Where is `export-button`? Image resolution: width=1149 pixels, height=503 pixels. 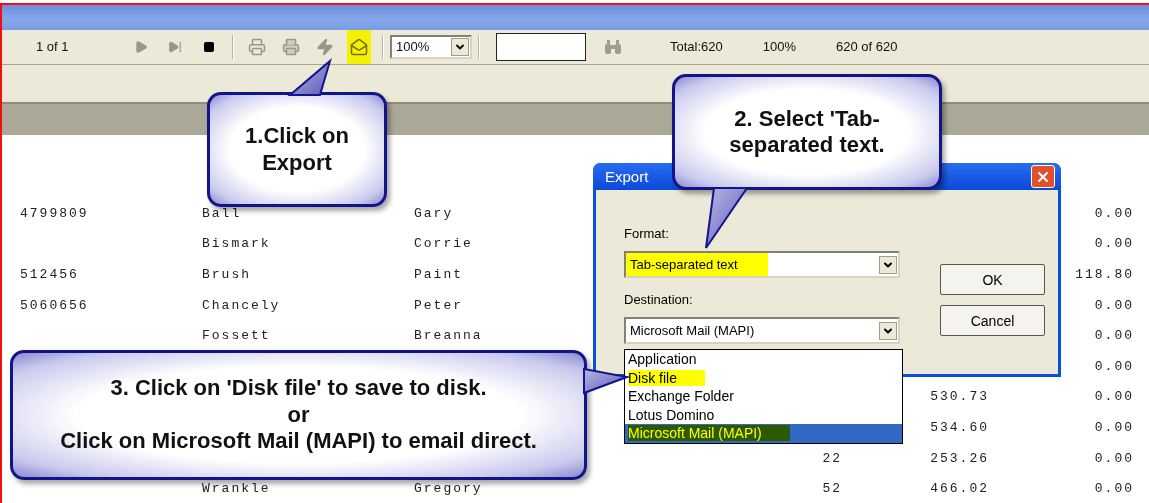 export-button is located at coordinates (359, 46).